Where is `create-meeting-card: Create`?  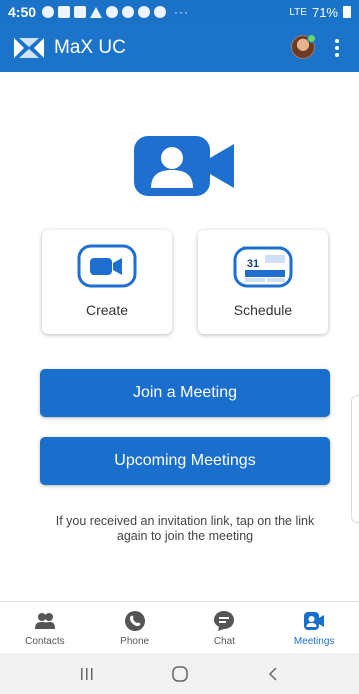
create-meeting-card: Create is located at coordinates (107, 282).